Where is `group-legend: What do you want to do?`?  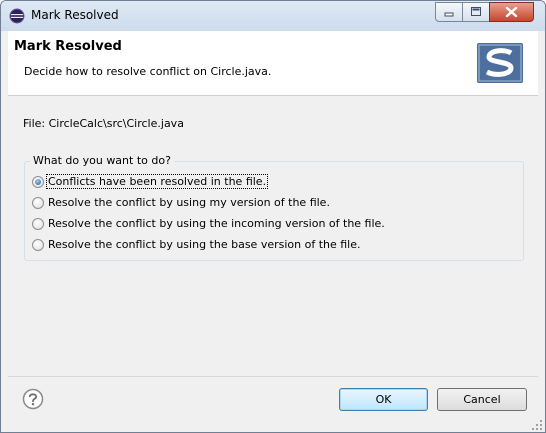 group-legend: What do you want to do? is located at coordinates (102, 160).